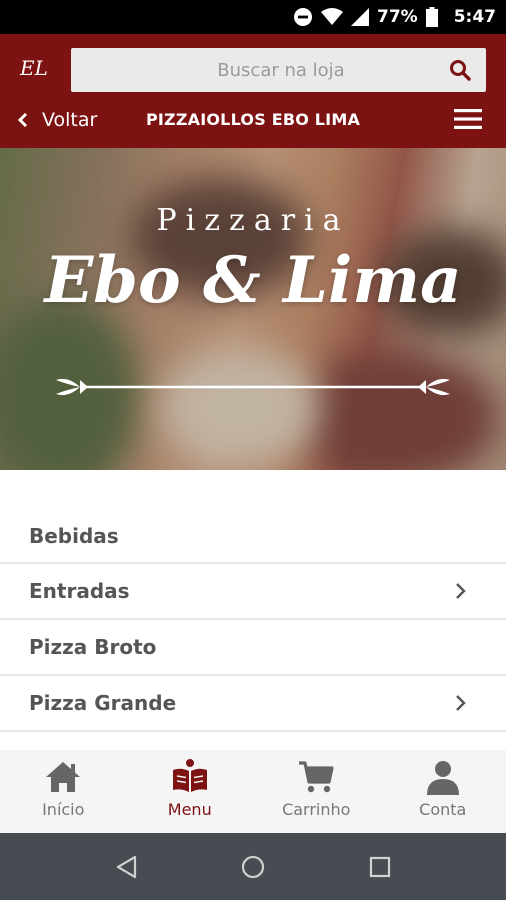 The image size is (506, 900). I want to click on tab-conta: Conta, so click(443, 791).